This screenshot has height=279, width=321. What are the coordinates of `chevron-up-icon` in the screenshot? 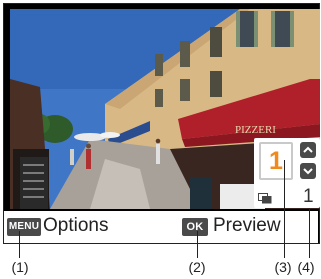 It's located at (308, 149).